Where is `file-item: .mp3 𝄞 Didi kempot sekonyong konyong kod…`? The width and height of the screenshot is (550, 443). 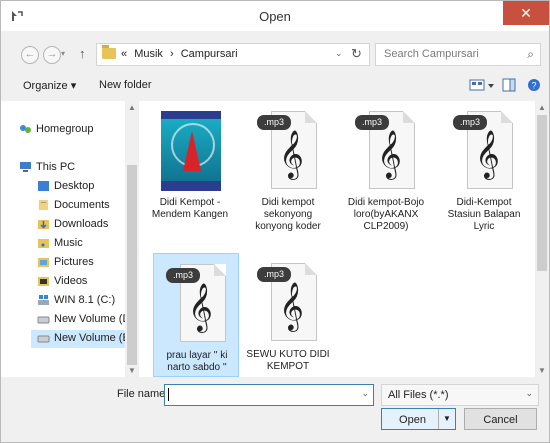
file-item: .mp3 𝄞 Didi kempot sekonyong konyong kod… is located at coordinates (288, 166).